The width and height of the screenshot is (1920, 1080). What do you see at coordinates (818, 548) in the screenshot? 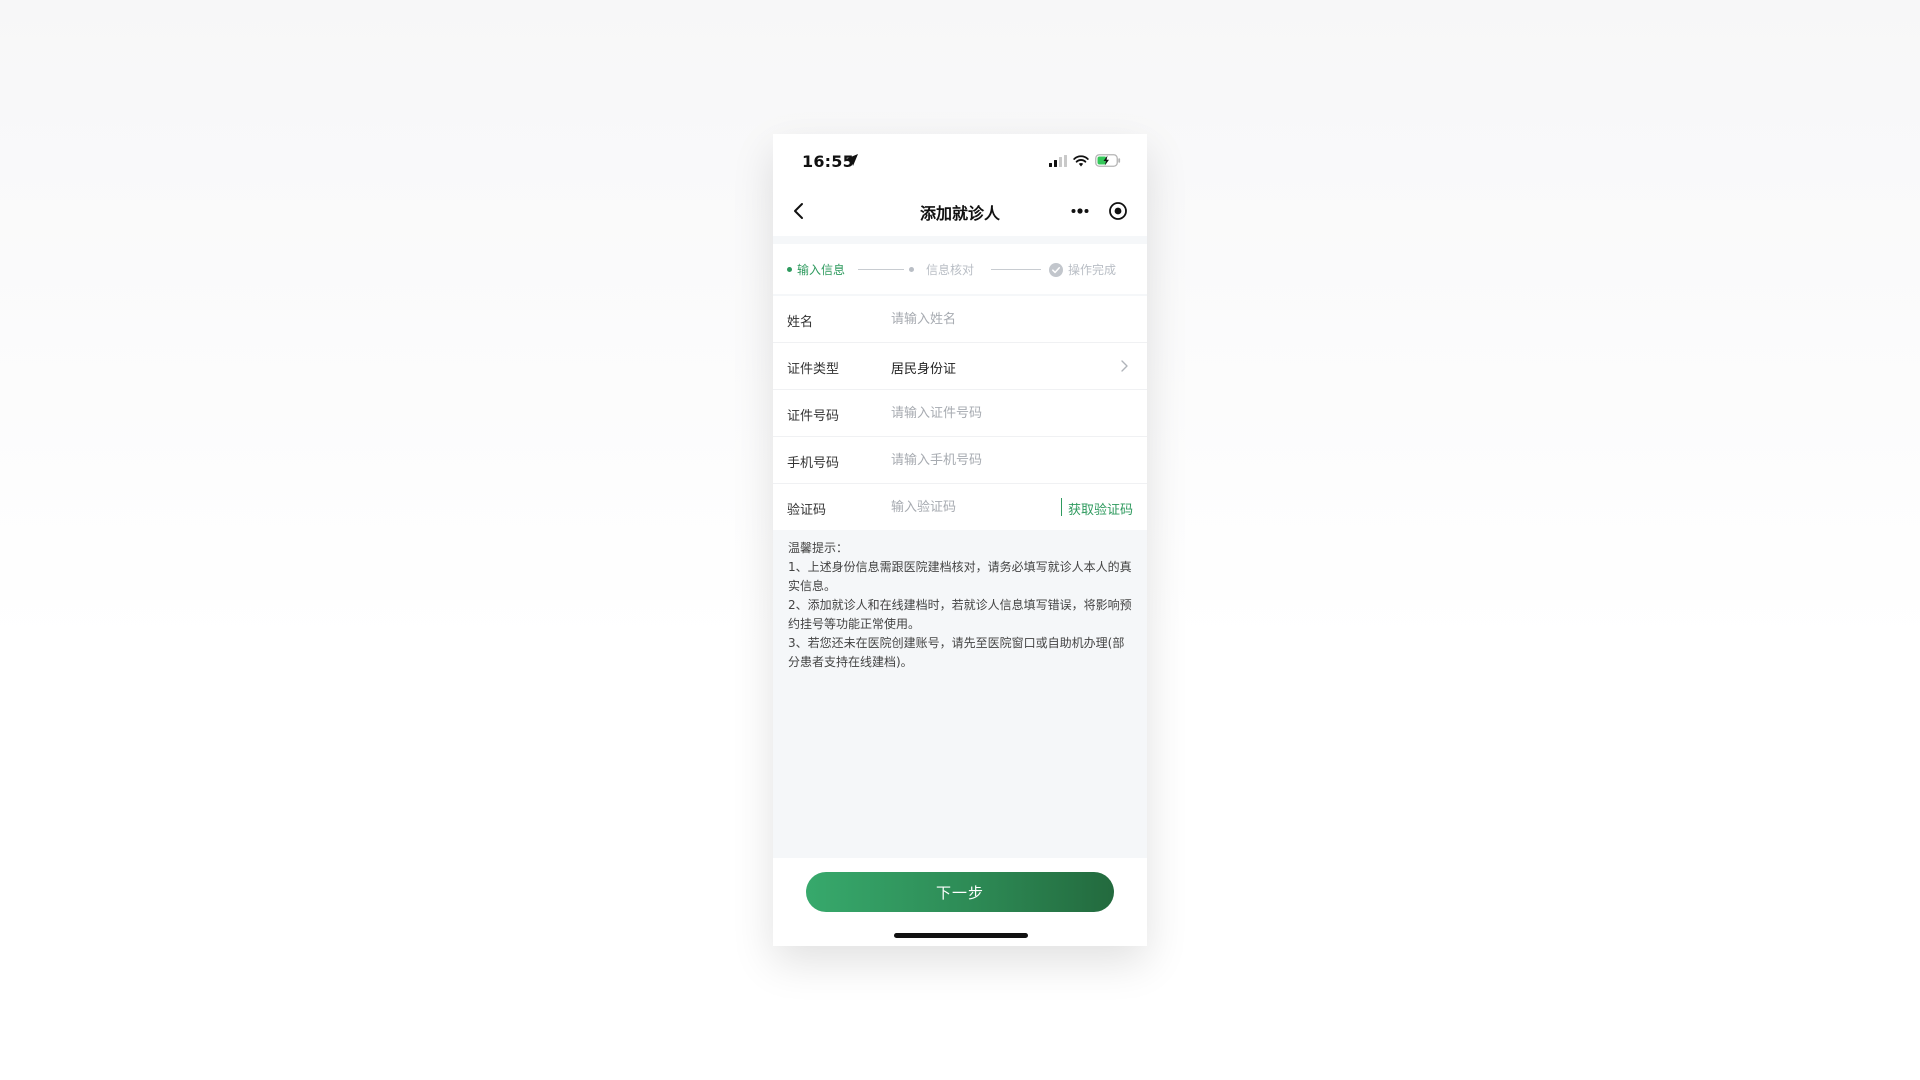
I see `tips-title: 温馨提示：` at bounding box center [818, 548].